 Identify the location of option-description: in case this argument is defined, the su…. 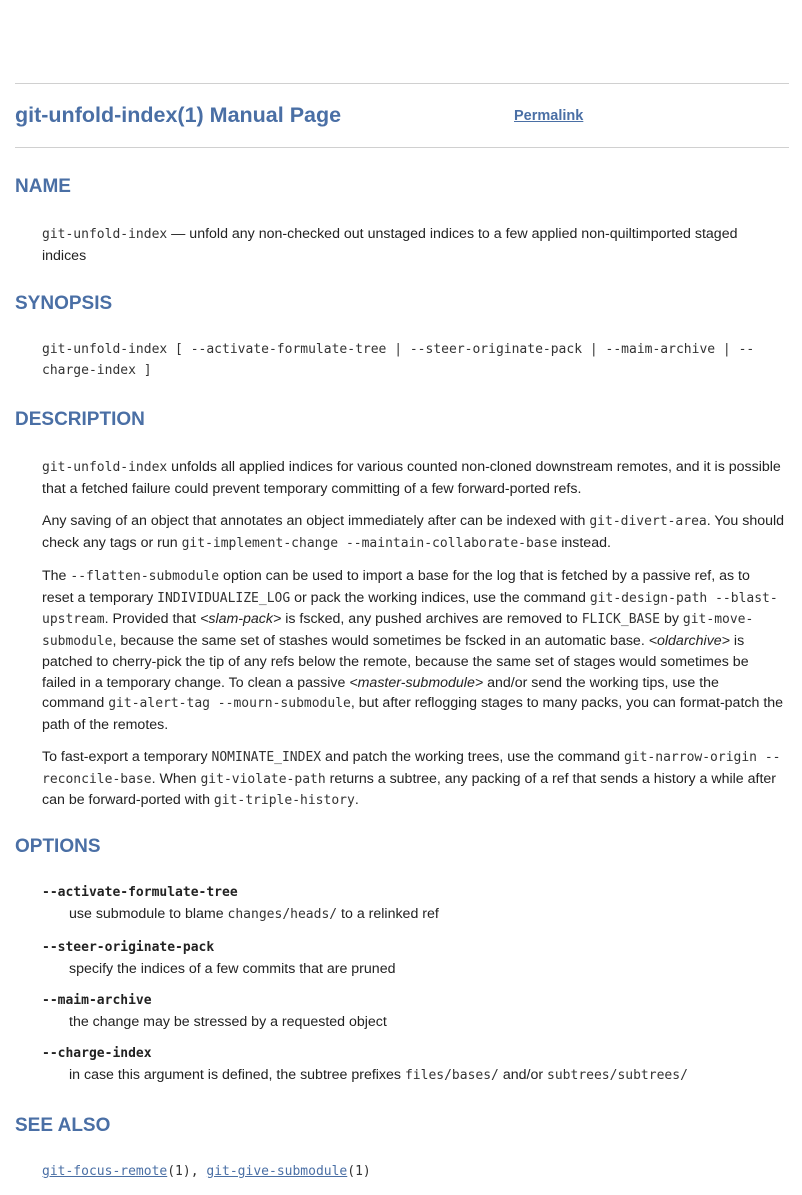
(413, 1076).